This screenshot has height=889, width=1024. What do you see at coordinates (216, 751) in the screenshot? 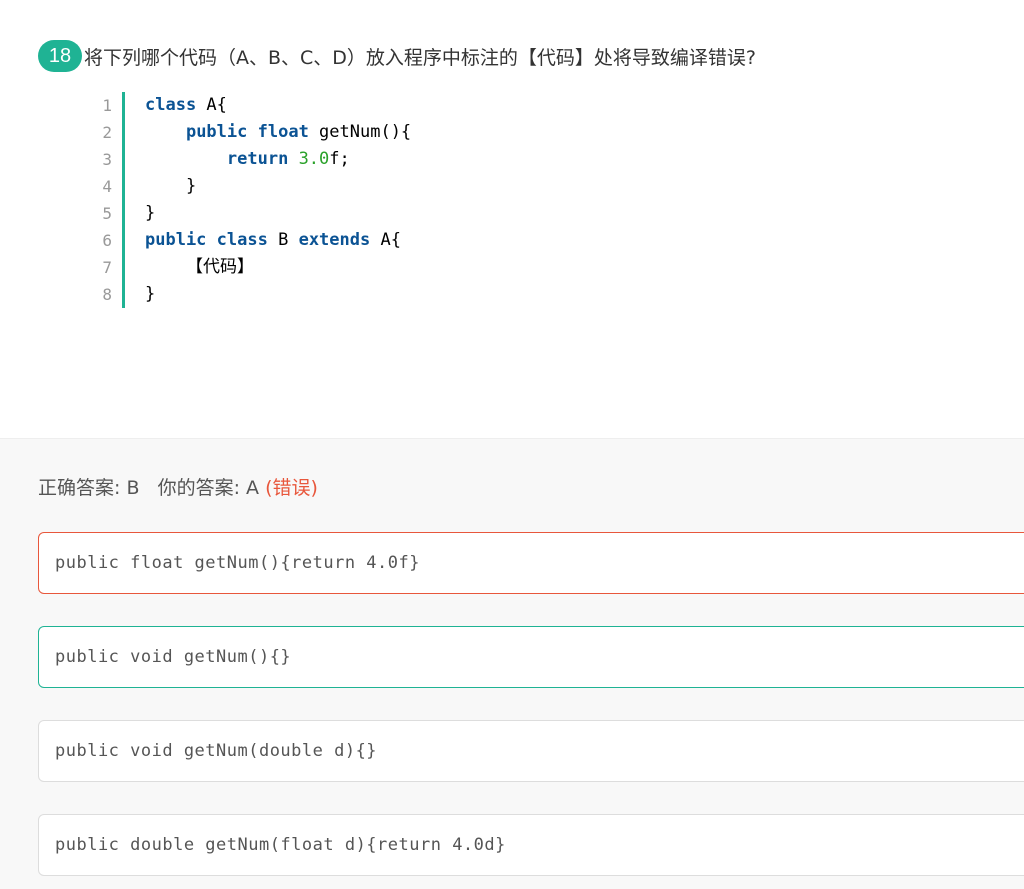
I see `option-text: public void getNum(double d){}` at bounding box center [216, 751].